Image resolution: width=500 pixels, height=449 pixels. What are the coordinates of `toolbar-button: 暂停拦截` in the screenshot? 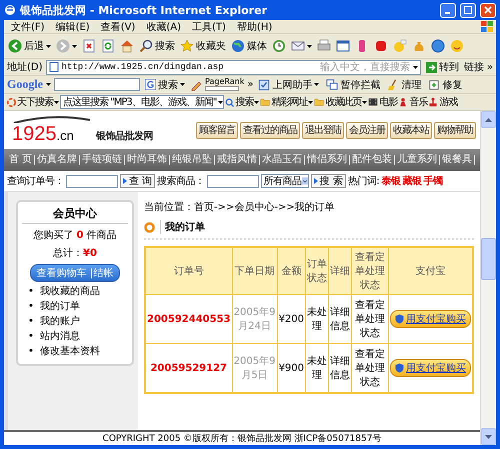 It's located at (353, 85).